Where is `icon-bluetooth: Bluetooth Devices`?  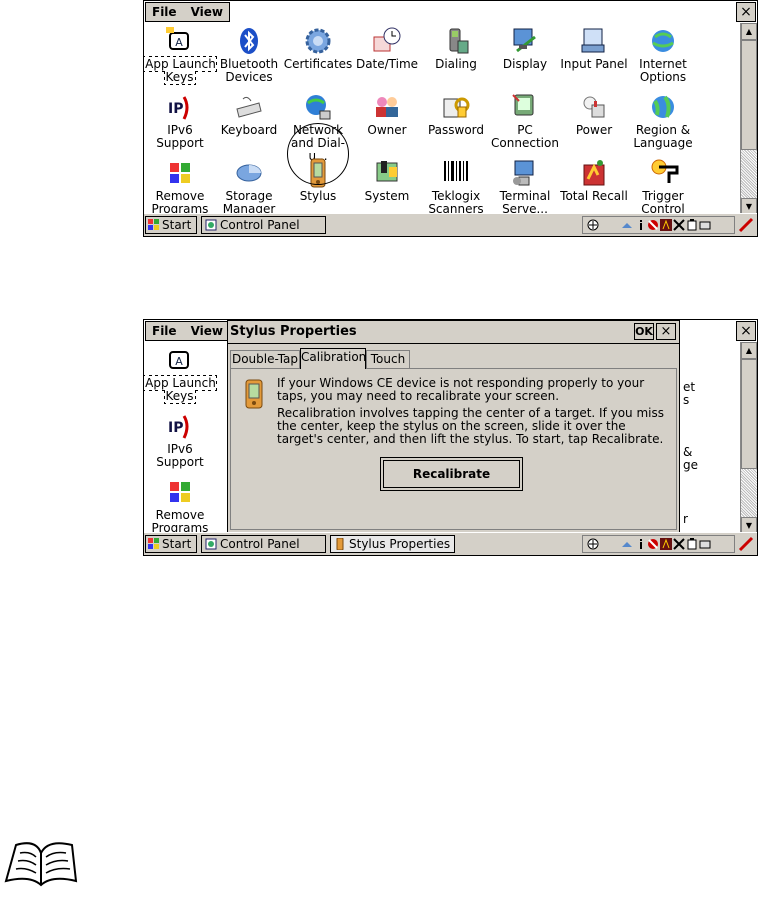
icon-bluetooth: Bluetooth Devices is located at coordinates (249, 58).